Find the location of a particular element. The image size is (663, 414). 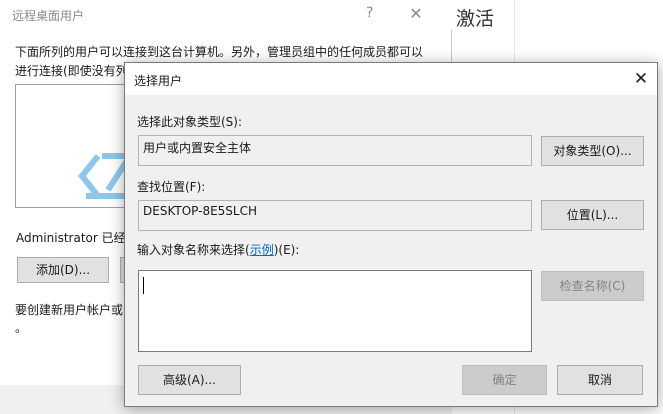

examples-link: 示例 is located at coordinates (262, 250).